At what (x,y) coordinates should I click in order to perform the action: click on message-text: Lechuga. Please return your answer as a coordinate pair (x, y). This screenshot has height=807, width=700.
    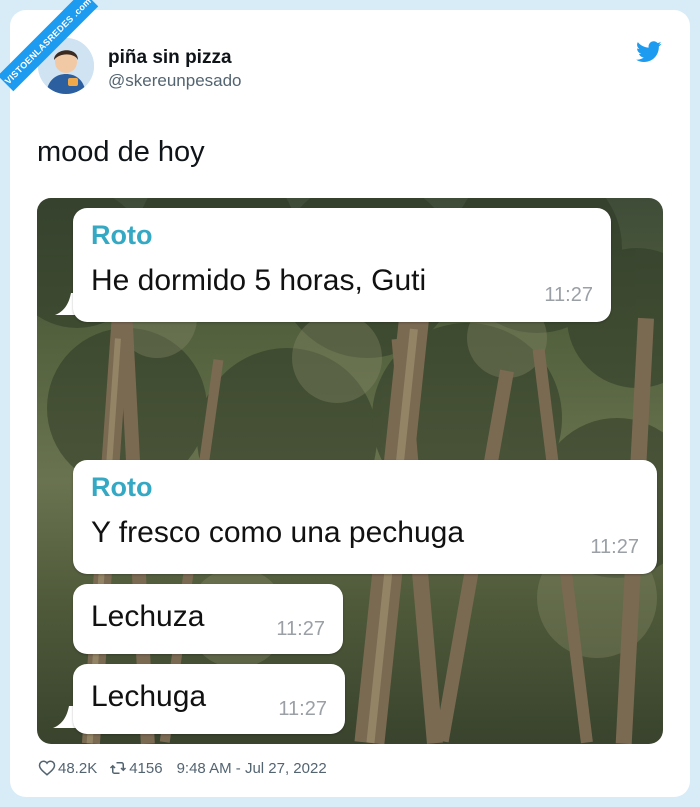
    Looking at the image, I should click on (149, 696).